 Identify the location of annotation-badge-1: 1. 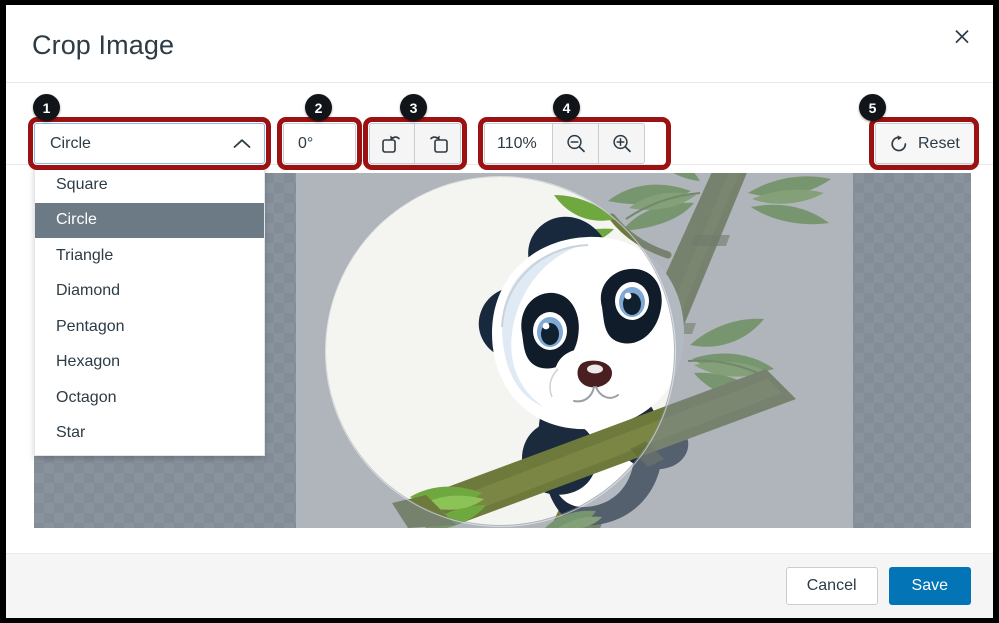
(46, 107).